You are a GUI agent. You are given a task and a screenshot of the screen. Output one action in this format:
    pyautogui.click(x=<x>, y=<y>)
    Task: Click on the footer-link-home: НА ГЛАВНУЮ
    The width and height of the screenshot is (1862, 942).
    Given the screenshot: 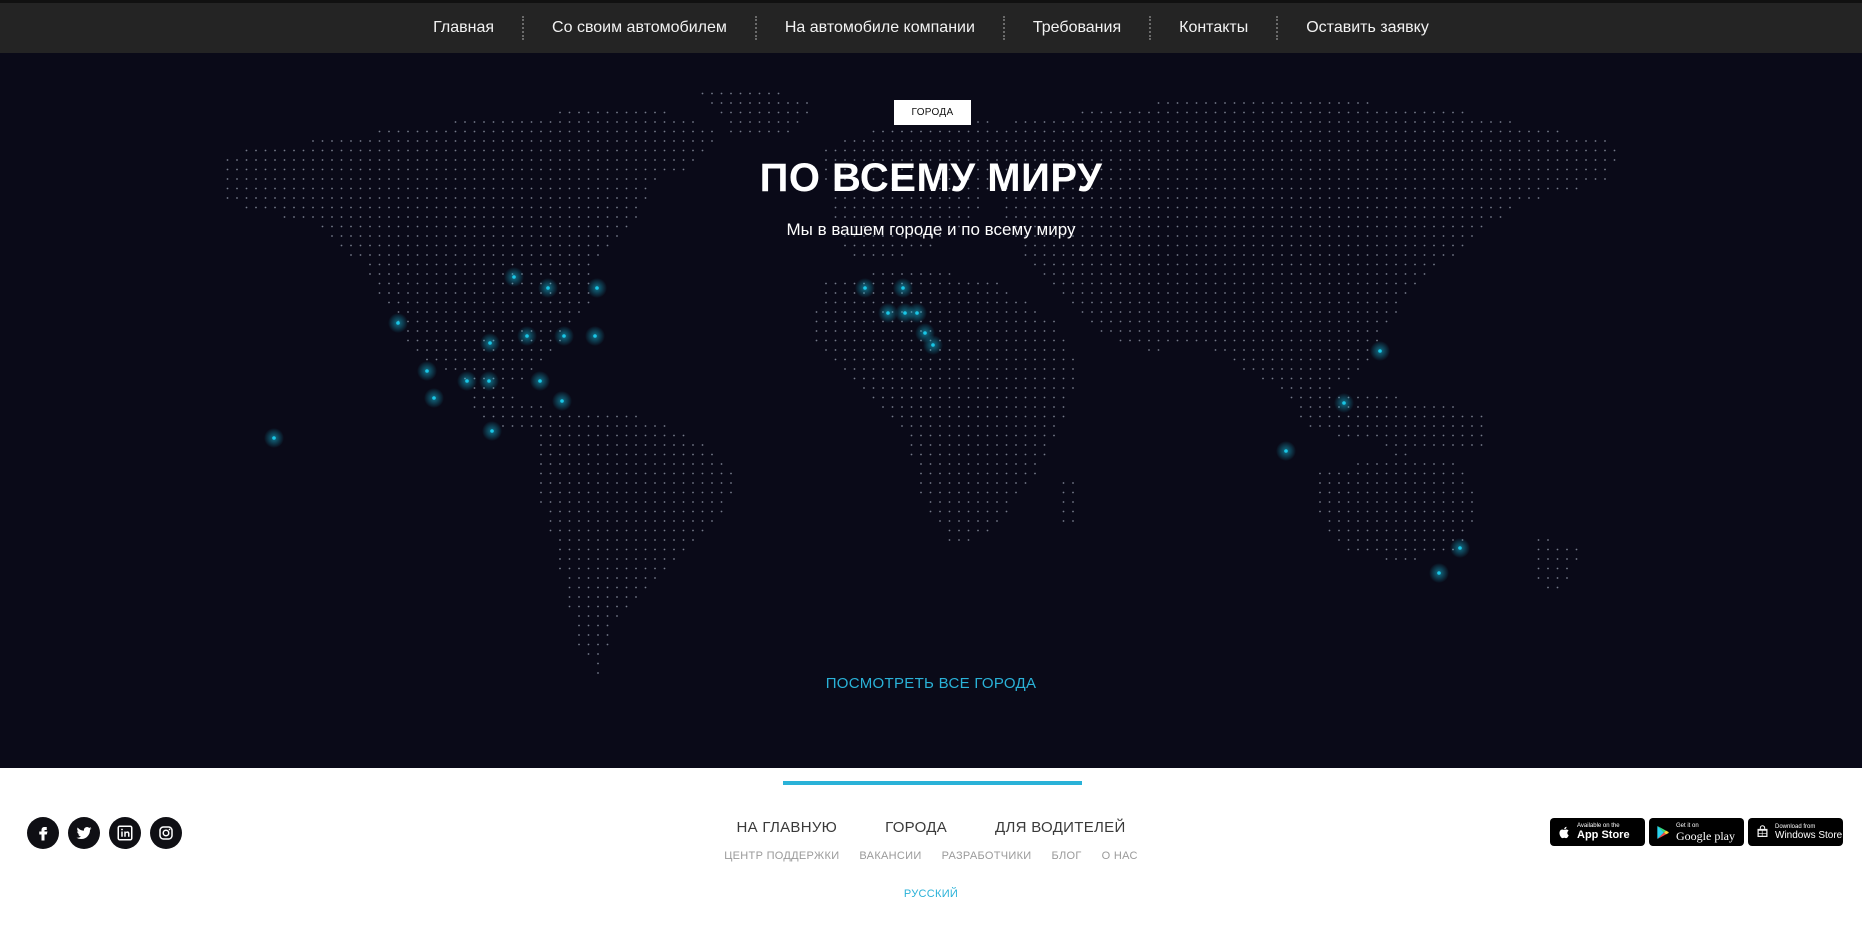 What is the action you would take?
    pyautogui.click(x=786, y=827)
    